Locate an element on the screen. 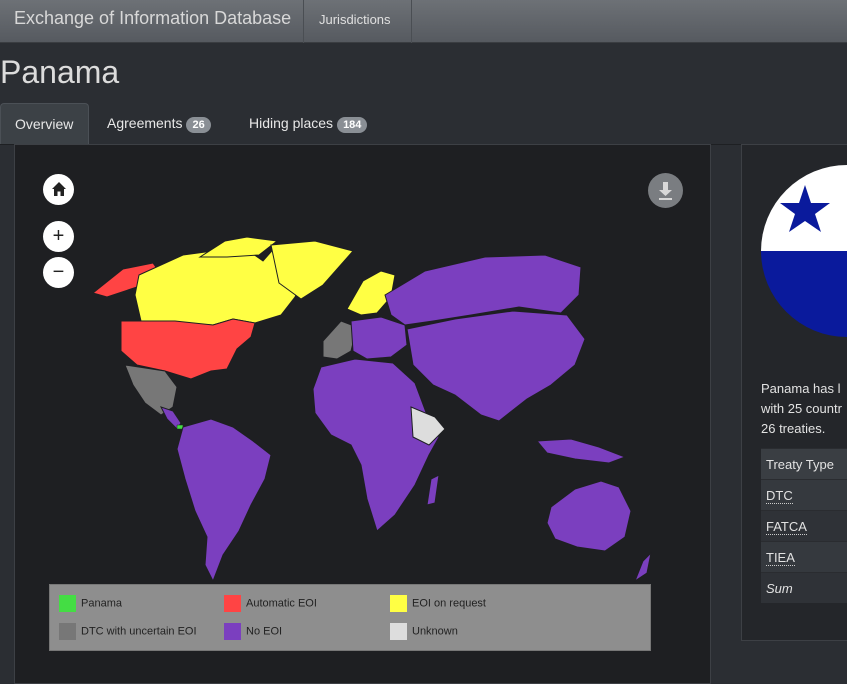 The width and height of the screenshot is (847, 684). tab-label: Hiding places is located at coordinates (291, 123).